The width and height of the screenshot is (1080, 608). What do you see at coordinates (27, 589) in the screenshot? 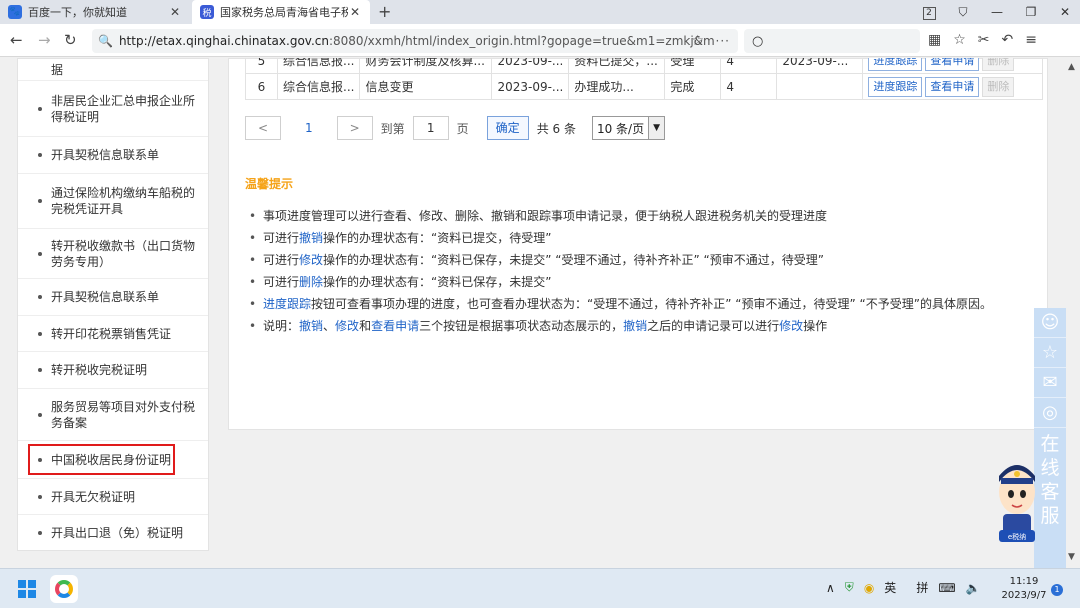
I see `windows-start-icon` at bounding box center [27, 589].